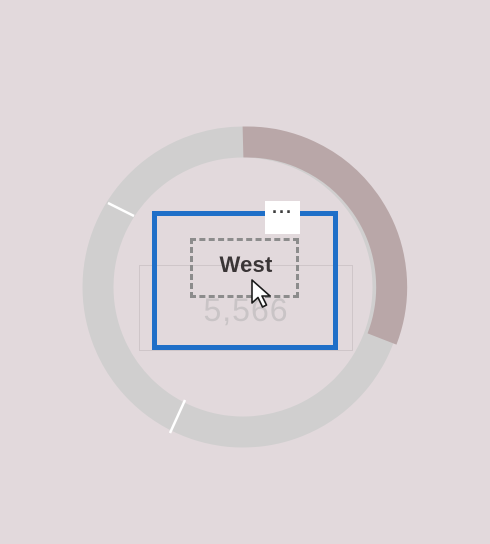 The image size is (490, 544). Describe the element at coordinates (245, 280) in the screenshot. I see `visual-selection-frame` at that location.